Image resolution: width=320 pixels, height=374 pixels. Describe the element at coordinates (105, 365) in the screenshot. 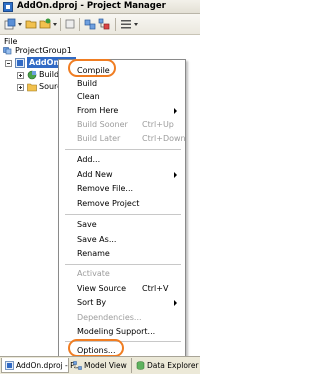

I see `tab-label: Model View` at that location.